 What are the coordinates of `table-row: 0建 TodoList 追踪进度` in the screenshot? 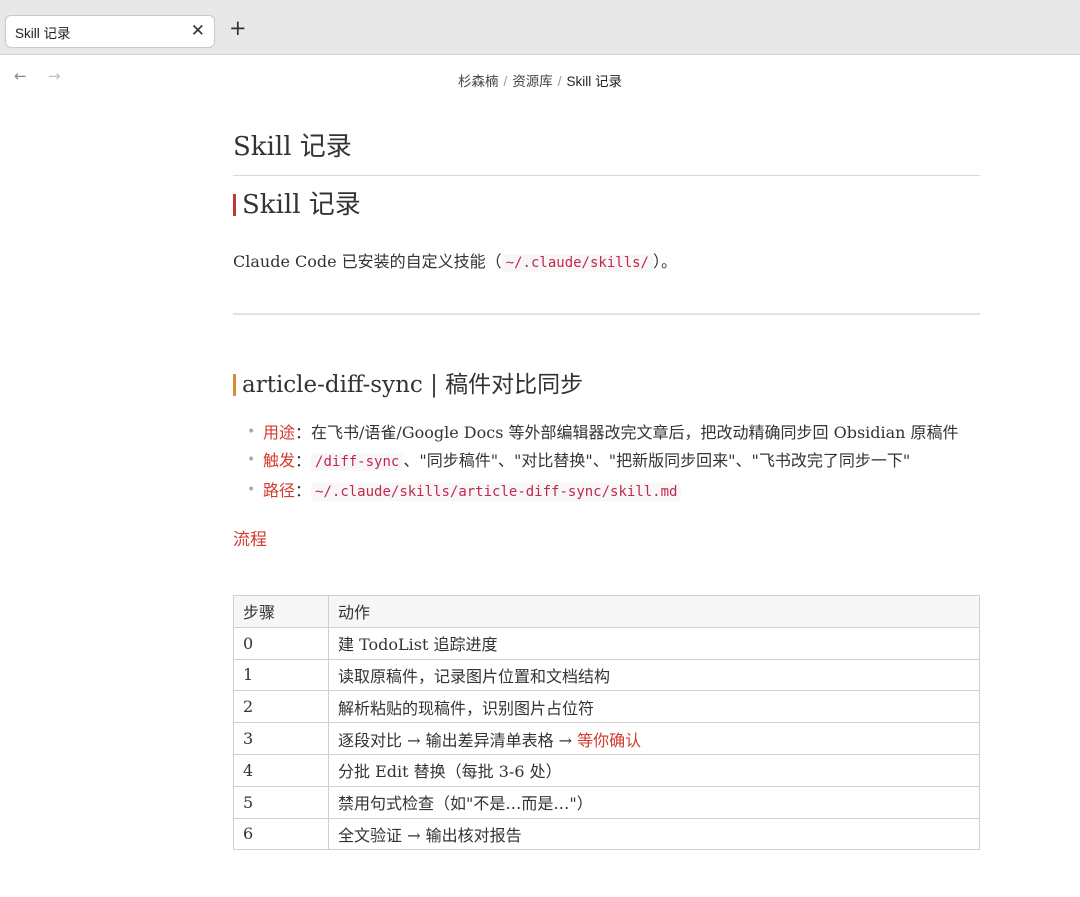 It's located at (606, 643).